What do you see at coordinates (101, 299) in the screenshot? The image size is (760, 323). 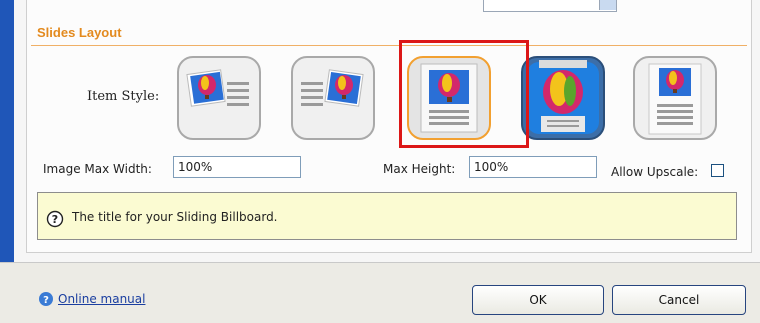 I see `online-manual-text: Online manual` at bounding box center [101, 299].